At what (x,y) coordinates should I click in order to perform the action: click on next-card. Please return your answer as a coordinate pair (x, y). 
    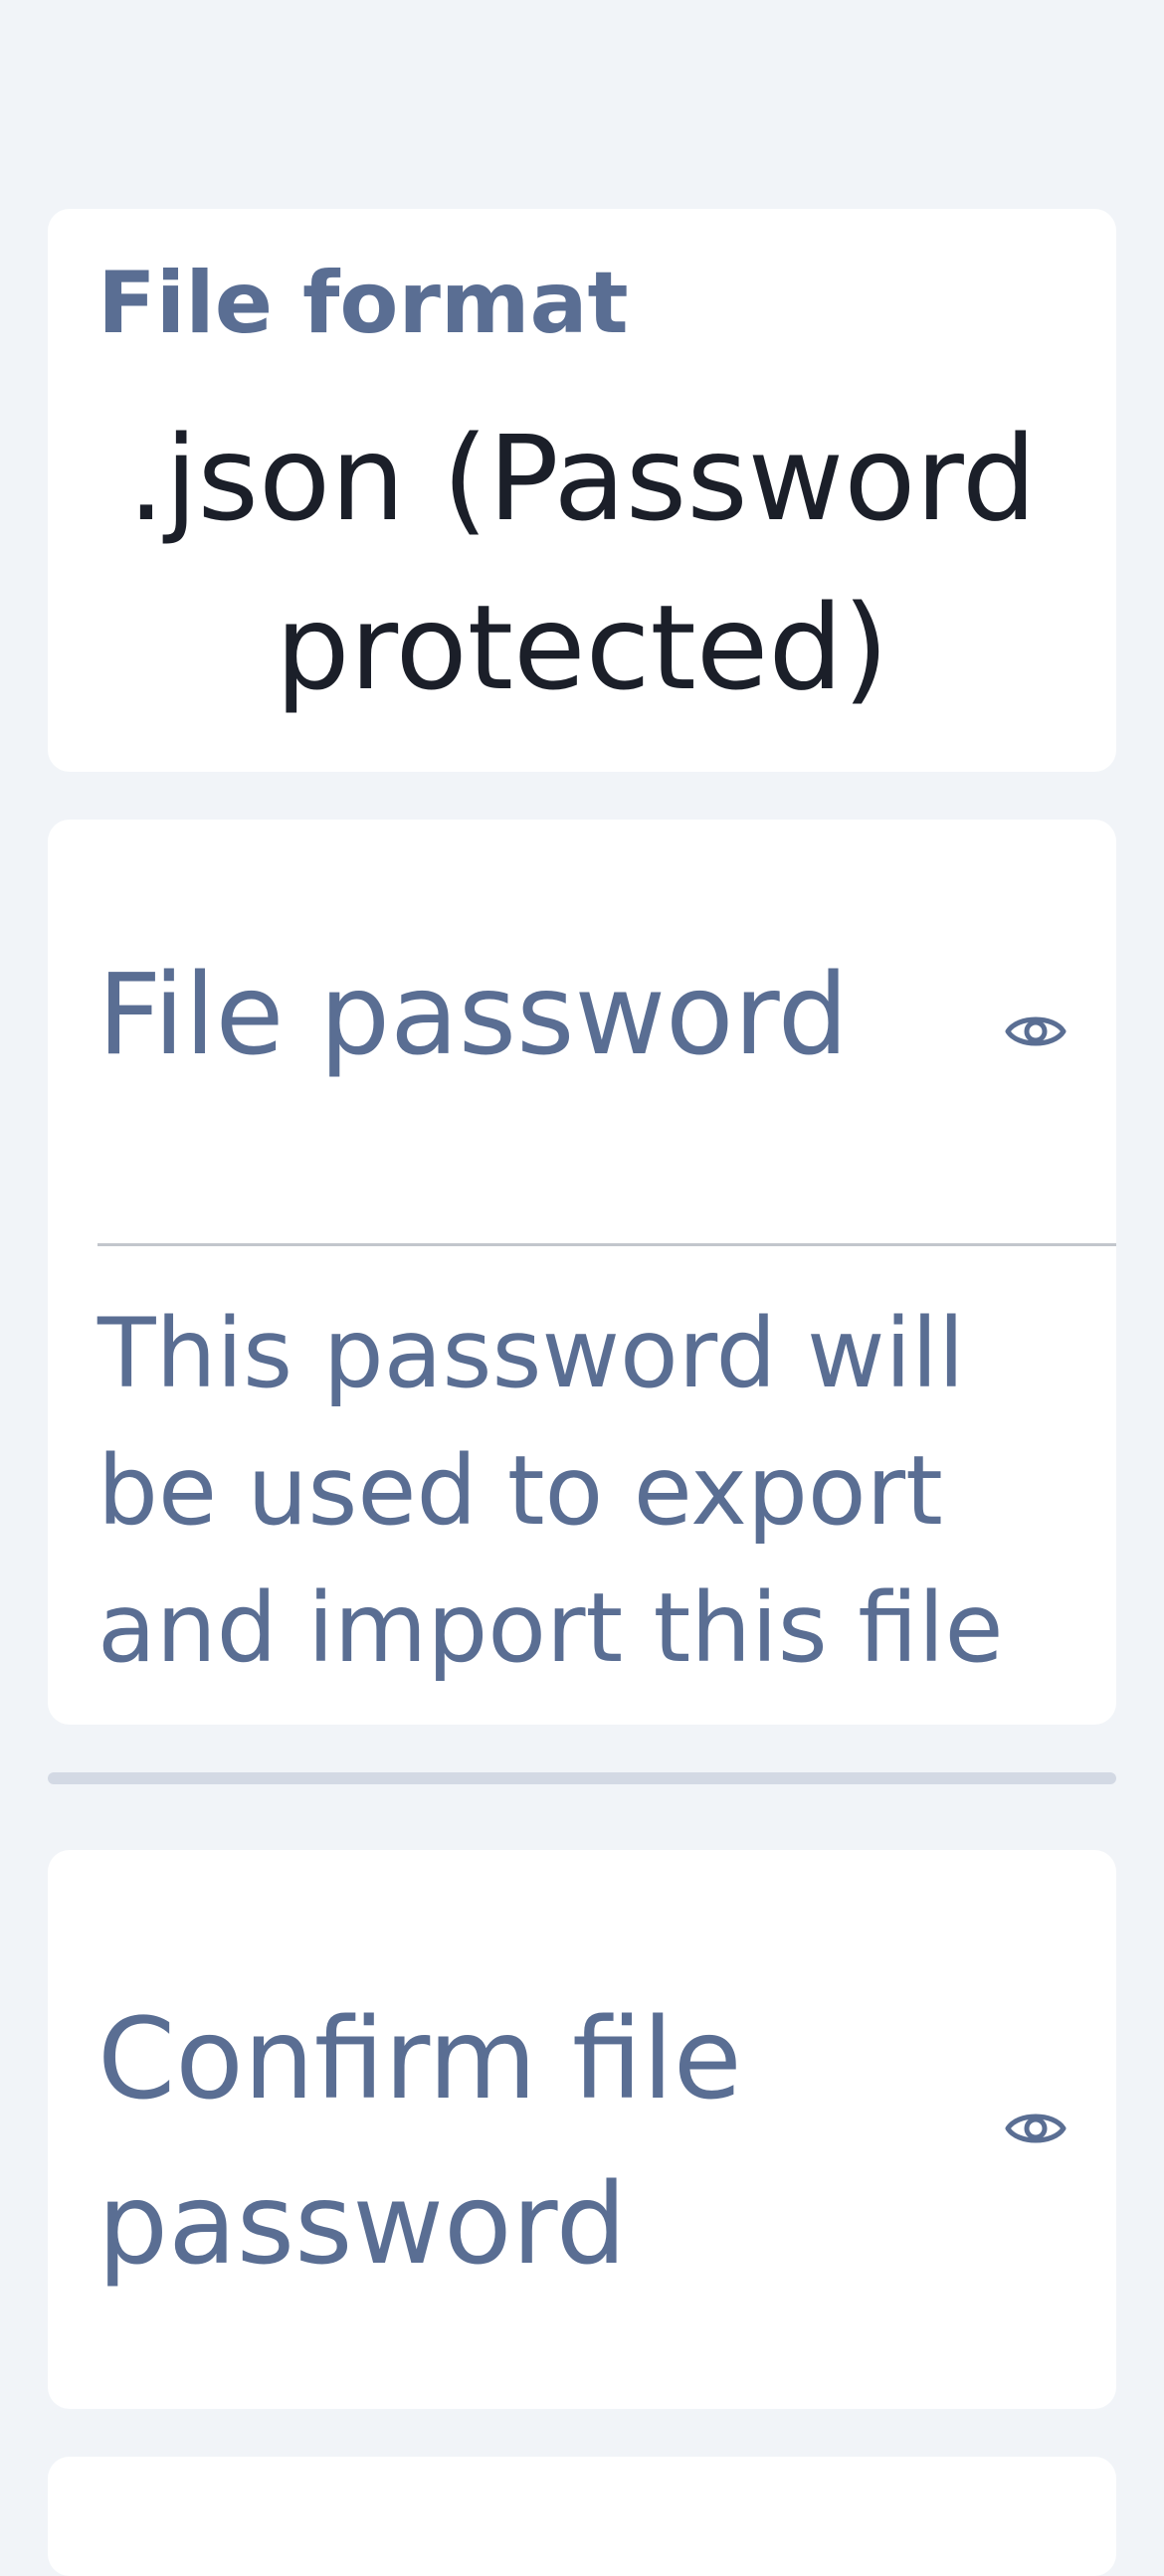
    Looking at the image, I should click on (582, 2516).